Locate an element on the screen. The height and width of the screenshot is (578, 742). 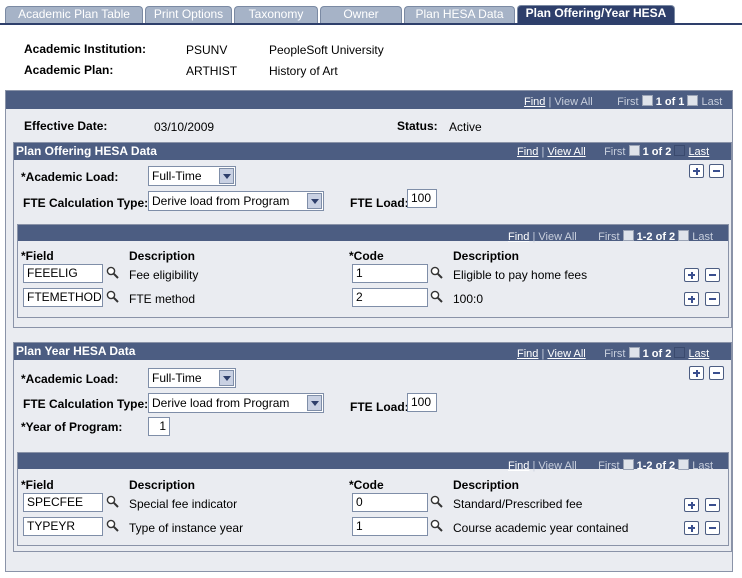
offering-count: 1 of 2 is located at coordinates (657, 152).